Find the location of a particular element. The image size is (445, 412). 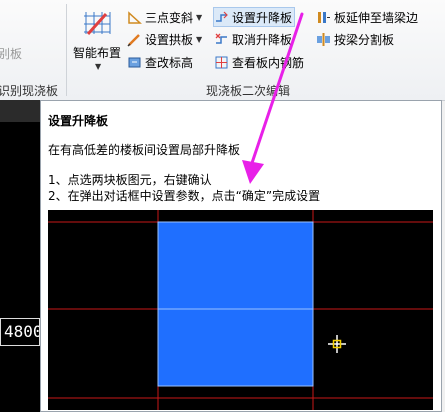

smart-layout-dropdown-icon: ▼ is located at coordinates (98, 66).